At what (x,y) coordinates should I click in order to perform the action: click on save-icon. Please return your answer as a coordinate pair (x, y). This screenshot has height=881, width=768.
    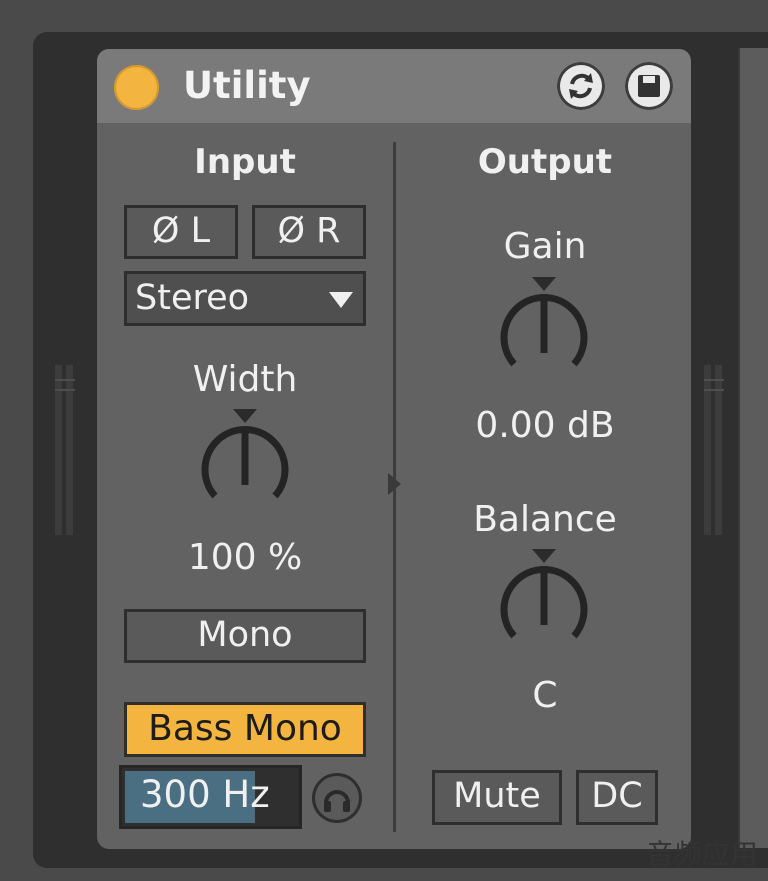
    Looking at the image, I should click on (649, 86).